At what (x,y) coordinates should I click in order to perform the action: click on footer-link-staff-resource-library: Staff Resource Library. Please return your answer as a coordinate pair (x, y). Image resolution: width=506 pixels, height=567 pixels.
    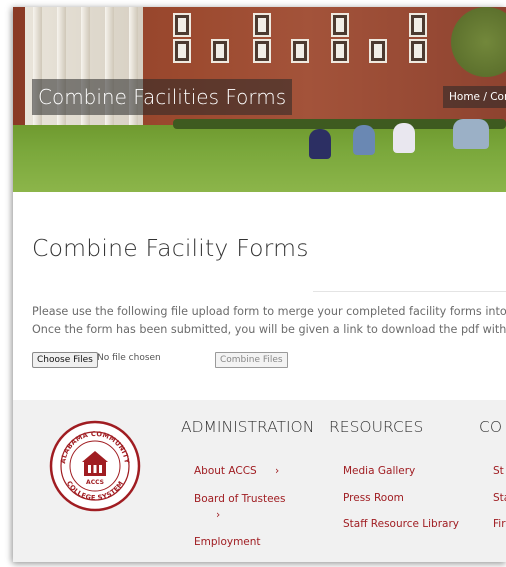
    Looking at the image, I should click on (401, 524).